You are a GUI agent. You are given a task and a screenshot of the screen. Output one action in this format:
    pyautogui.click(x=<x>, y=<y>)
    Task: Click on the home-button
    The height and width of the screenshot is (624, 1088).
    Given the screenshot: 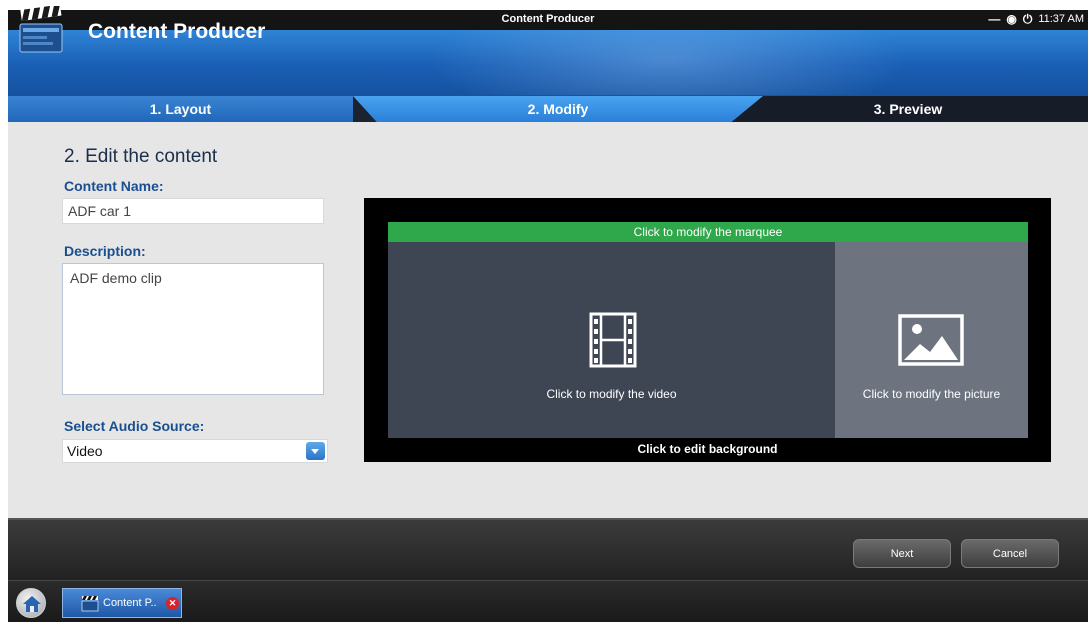 What is the action you would take?
    pyautogui.click(x=31, y=603)
    